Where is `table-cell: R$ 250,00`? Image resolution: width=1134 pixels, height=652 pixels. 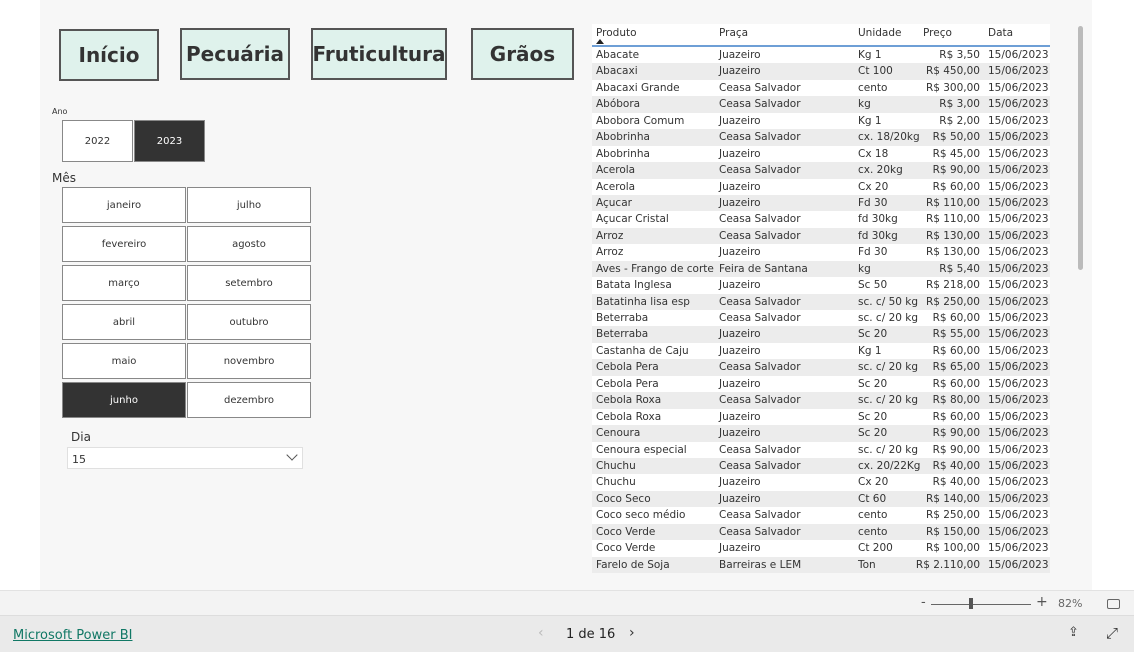
table-cell: R$ 250,00 is located at coordinates (952, 515).